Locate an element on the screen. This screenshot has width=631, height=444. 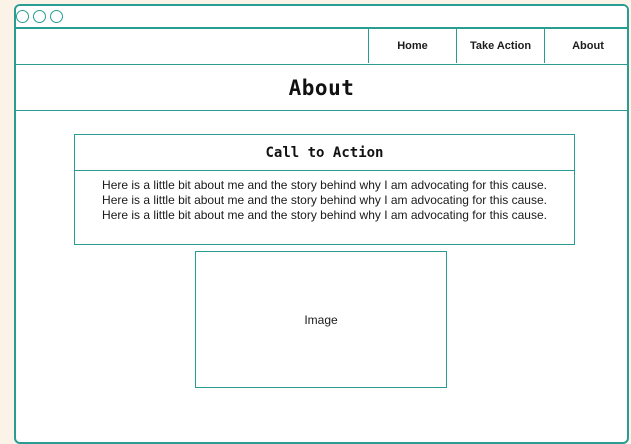
nav-item-about: About is located at coordinates (585, 46).